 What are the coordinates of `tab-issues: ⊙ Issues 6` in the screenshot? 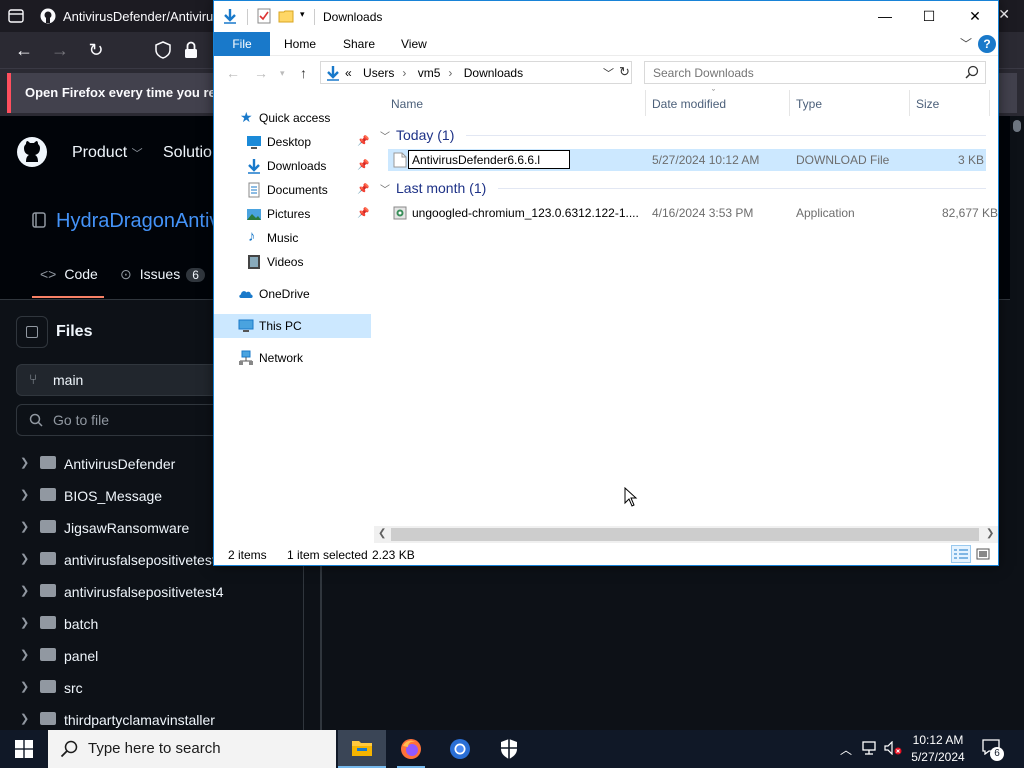 It's located at (162, 274).